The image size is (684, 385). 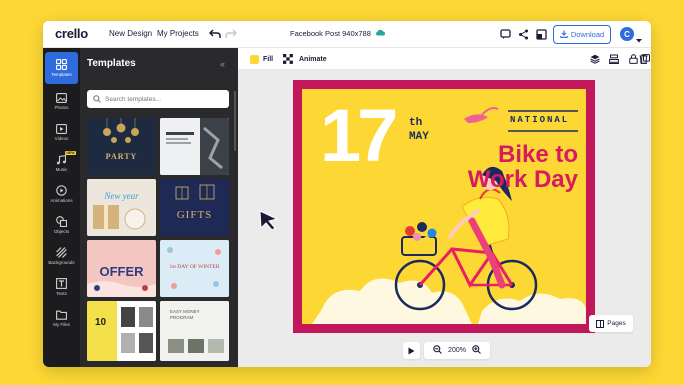 I want to click on document-title: Facebook Post 940x788, so click(x=337, y=33).